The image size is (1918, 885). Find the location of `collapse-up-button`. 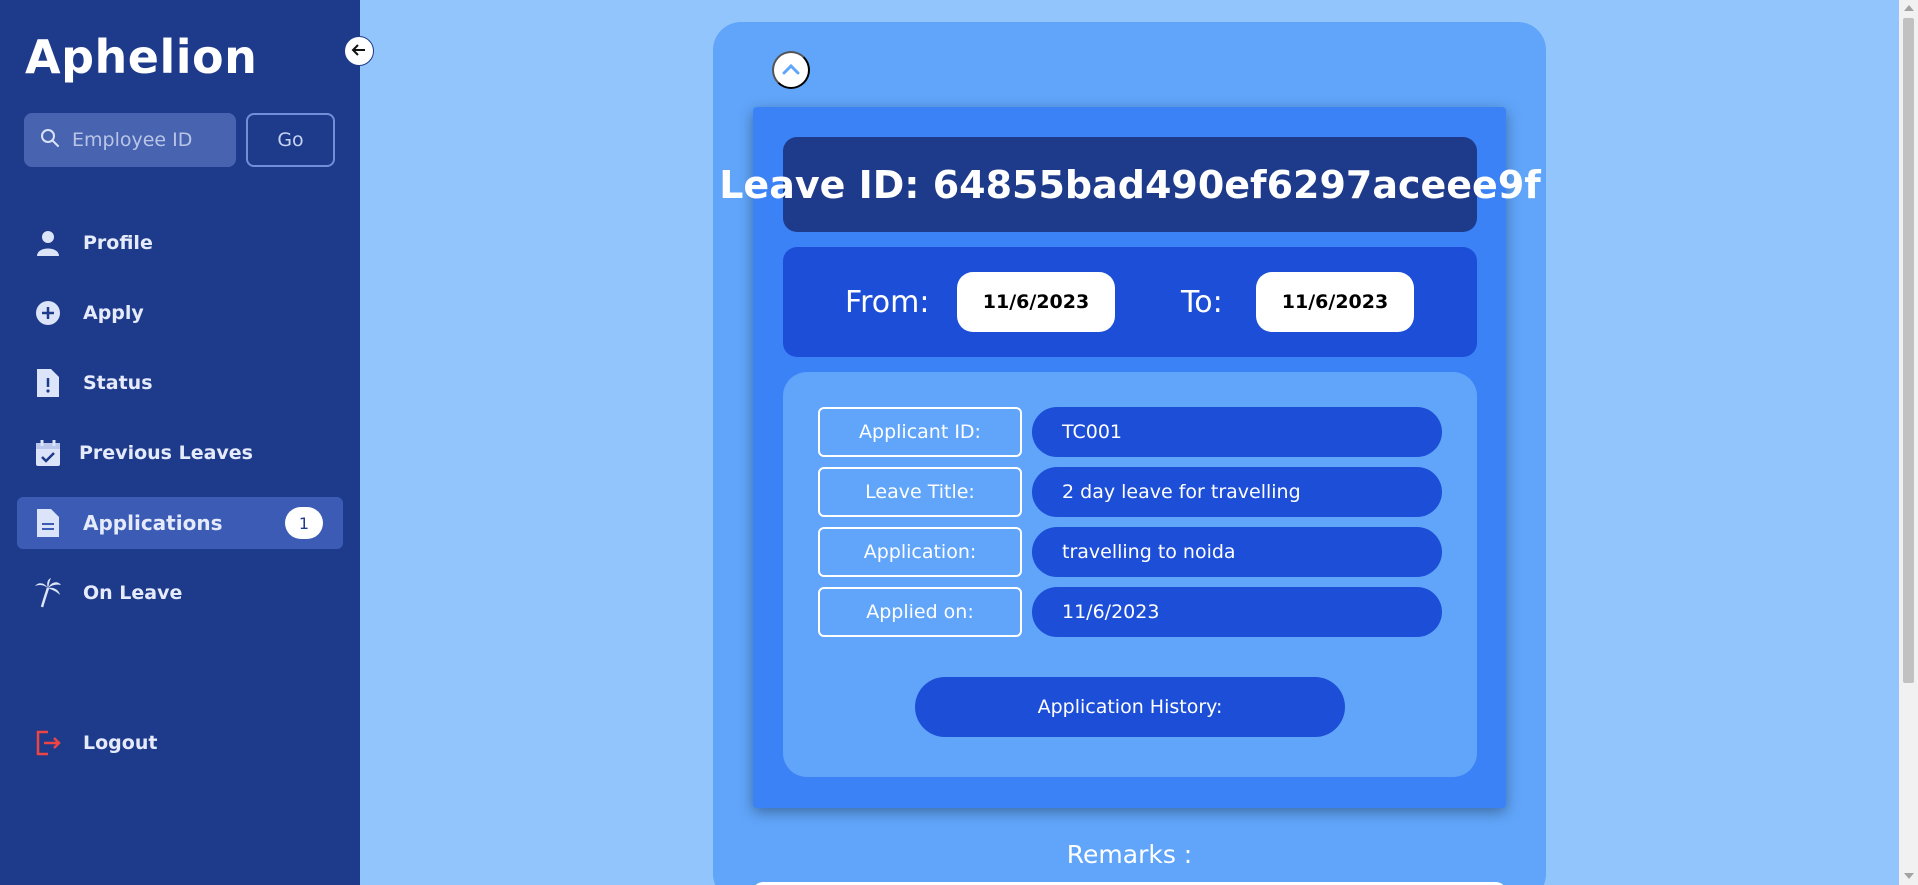

collapse-up-button is located at coordinates (791, 70).